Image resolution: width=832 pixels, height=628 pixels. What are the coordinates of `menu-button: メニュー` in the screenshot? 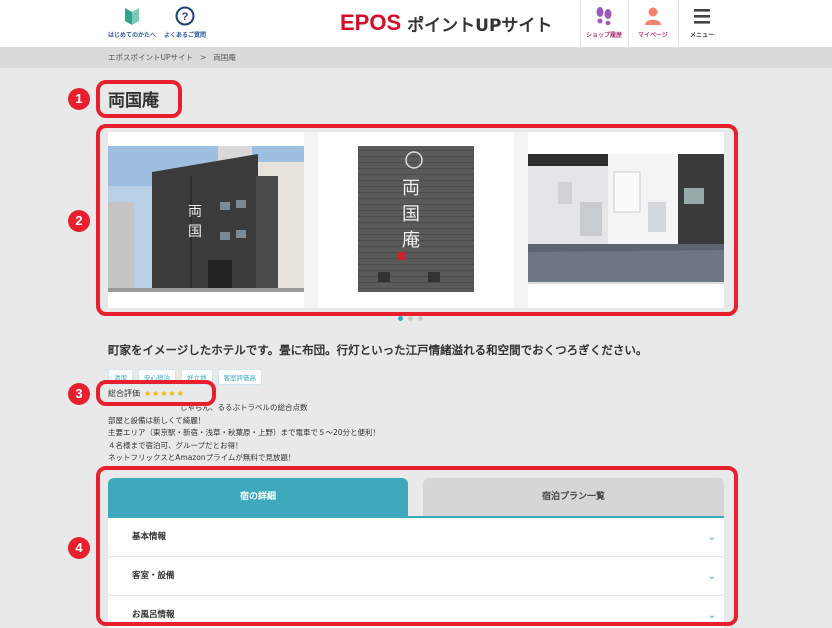 It's located at (702, 22).